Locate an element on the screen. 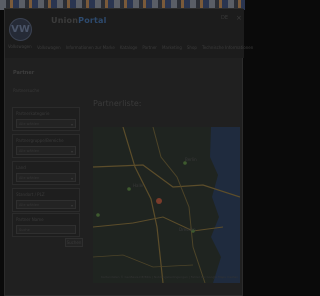 The width and height of the screenshot is (320, 296). map-city-label: Halle is located at coordinates (138, 185).